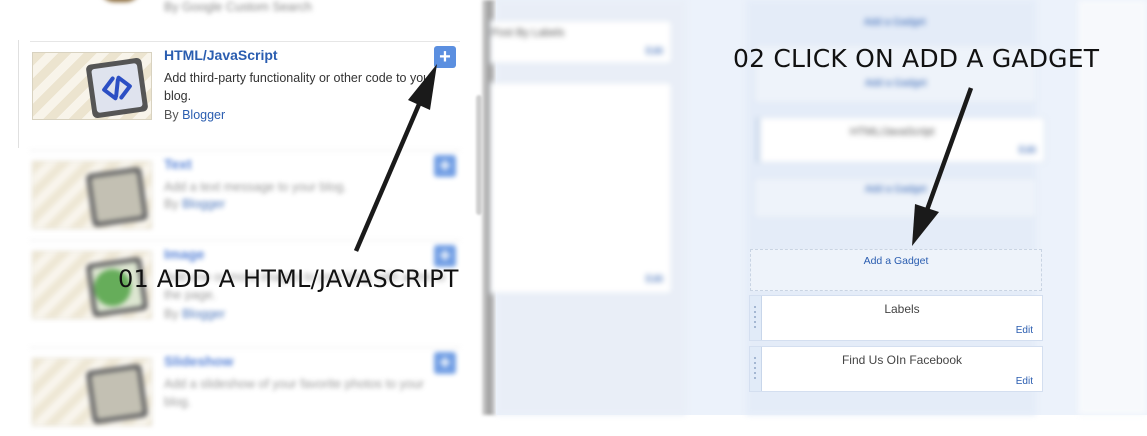 This screenshot has height=436, width=1147. What do you see at coordinates (395, 158) in the screenshot?
I see `arrow-to-add-button` at bounding box center [395, 158].